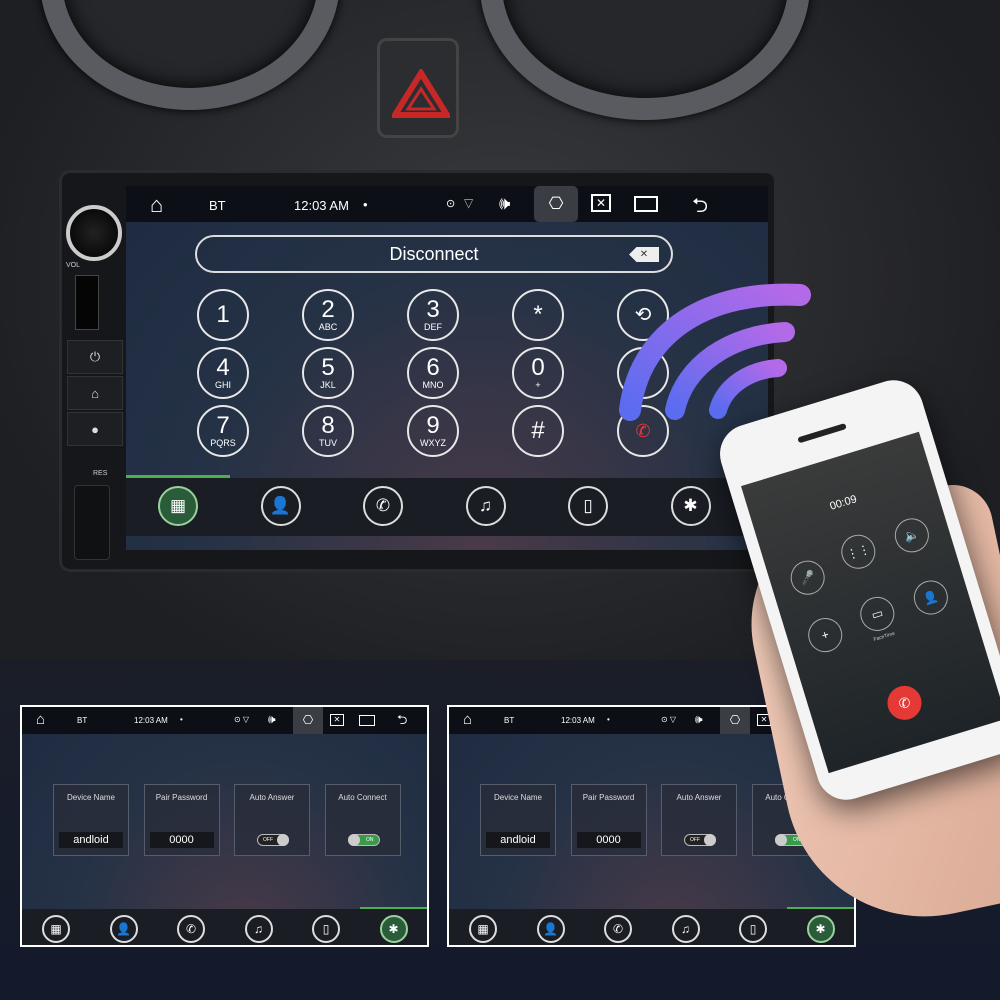 The height and width of the screenshot is (1000, 1000). Describe the element at coordinates (95, 393) in the screenshot. I see `home-hard-button: ⌂` at that location.